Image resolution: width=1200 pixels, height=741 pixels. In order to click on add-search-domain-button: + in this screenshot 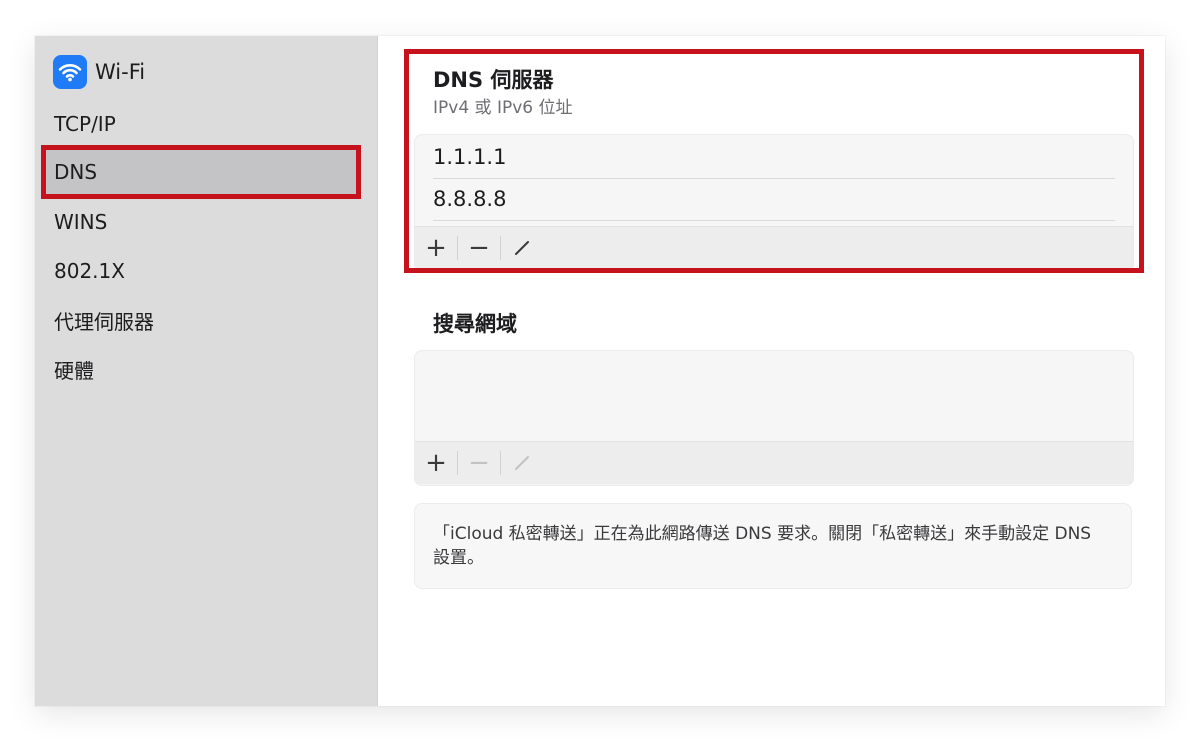, I will do `click(436, 463)`.